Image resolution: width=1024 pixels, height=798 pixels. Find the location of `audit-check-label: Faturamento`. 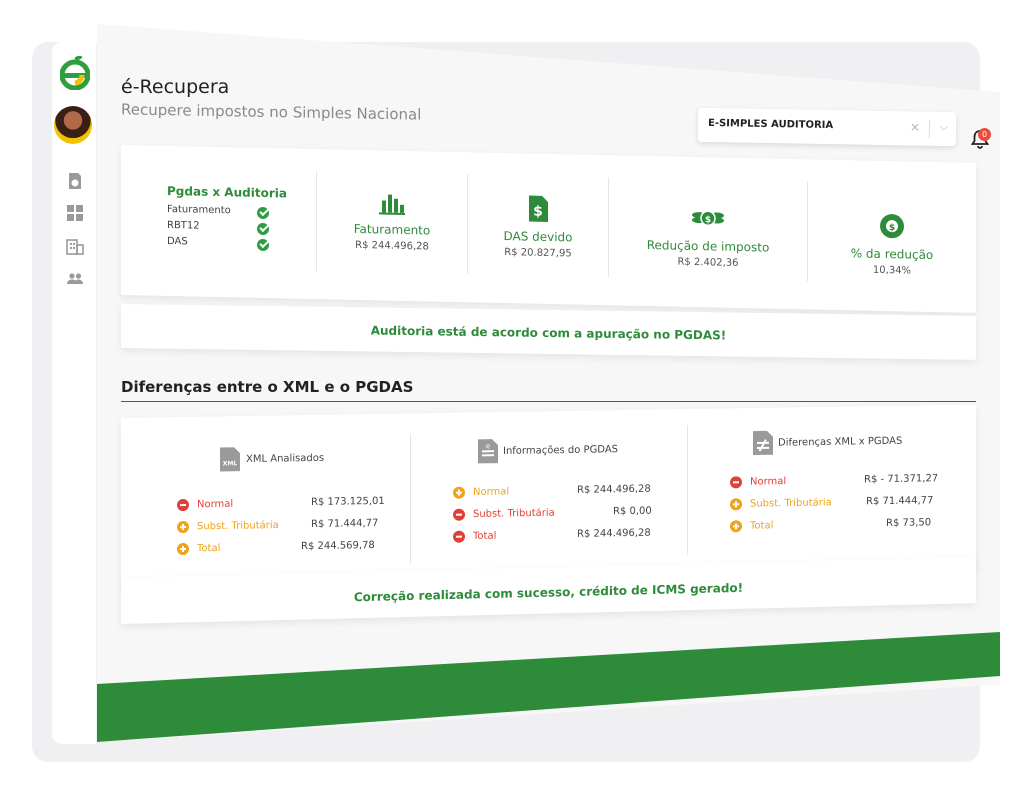

audit-check-label: Faturamento is located at coordinates (199, 210).